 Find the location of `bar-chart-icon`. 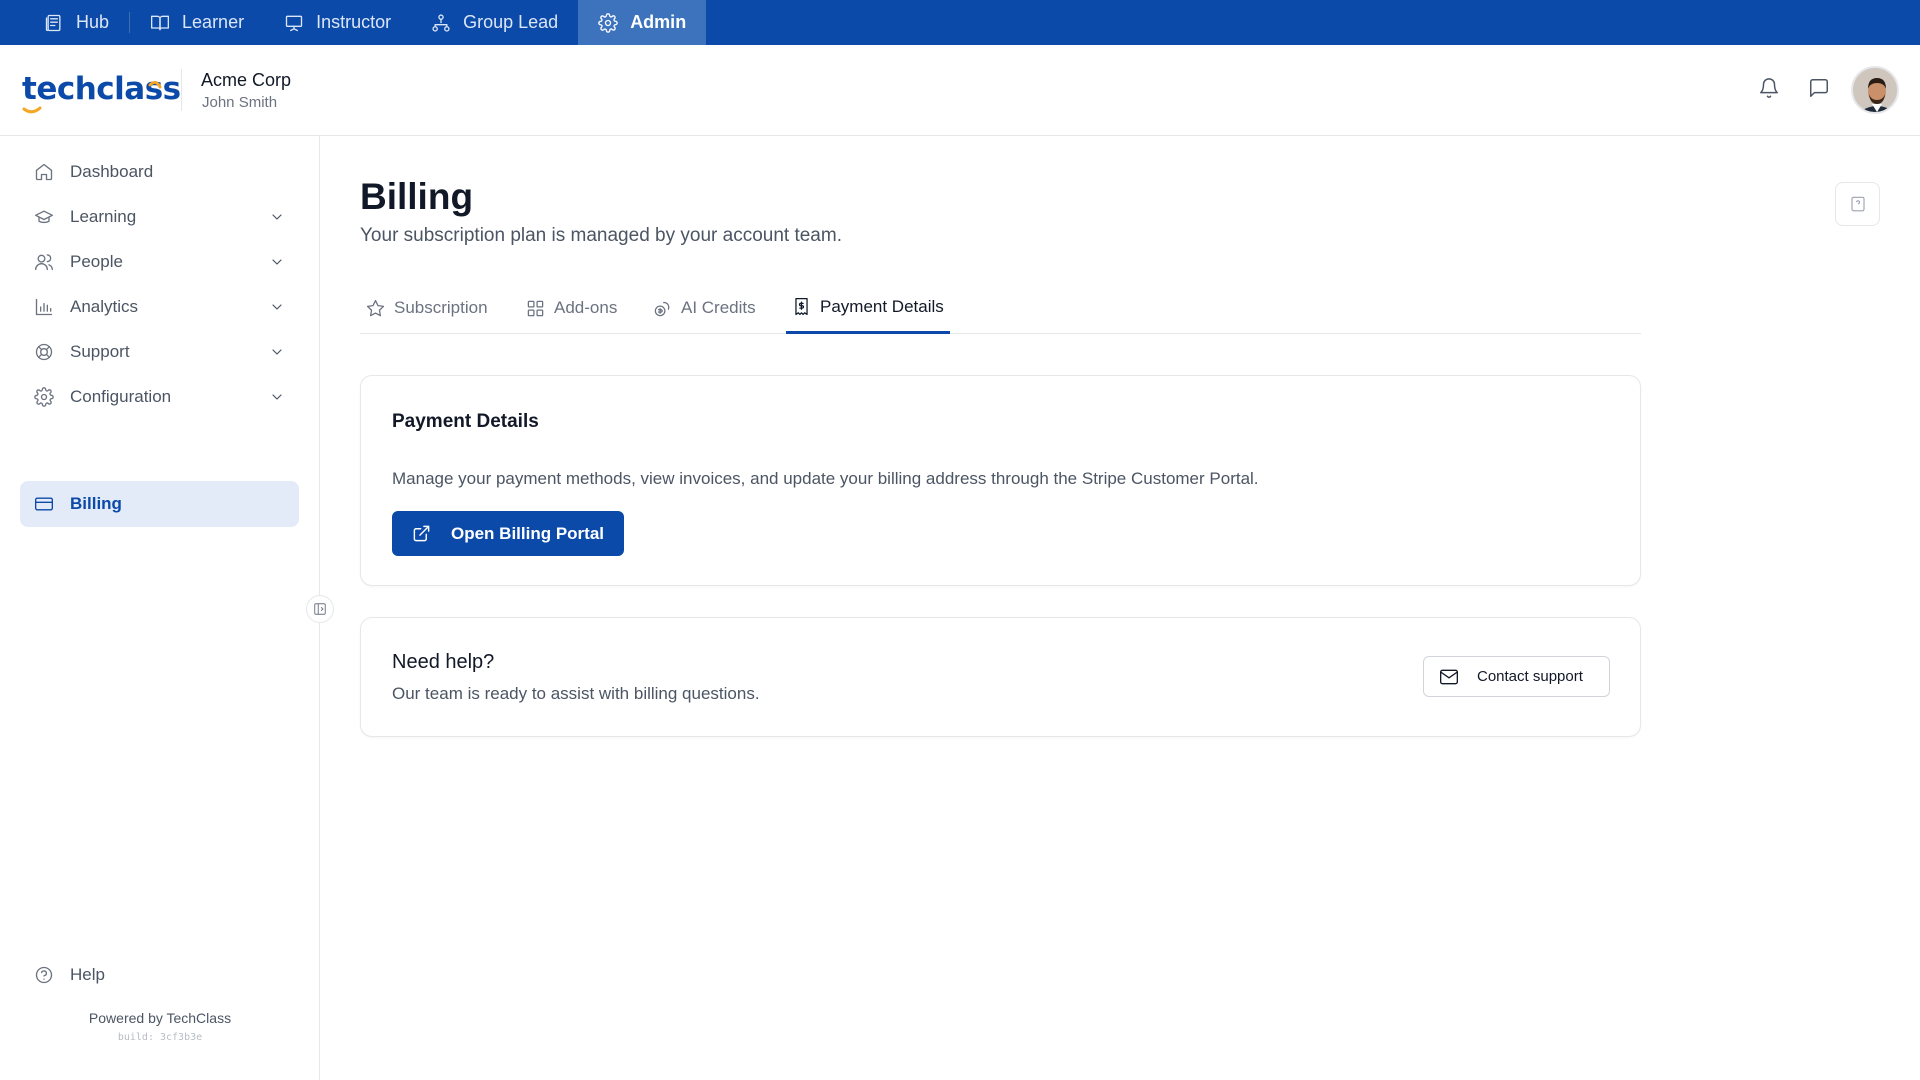

bar-chart-icon is located at coordinates (44, 307).